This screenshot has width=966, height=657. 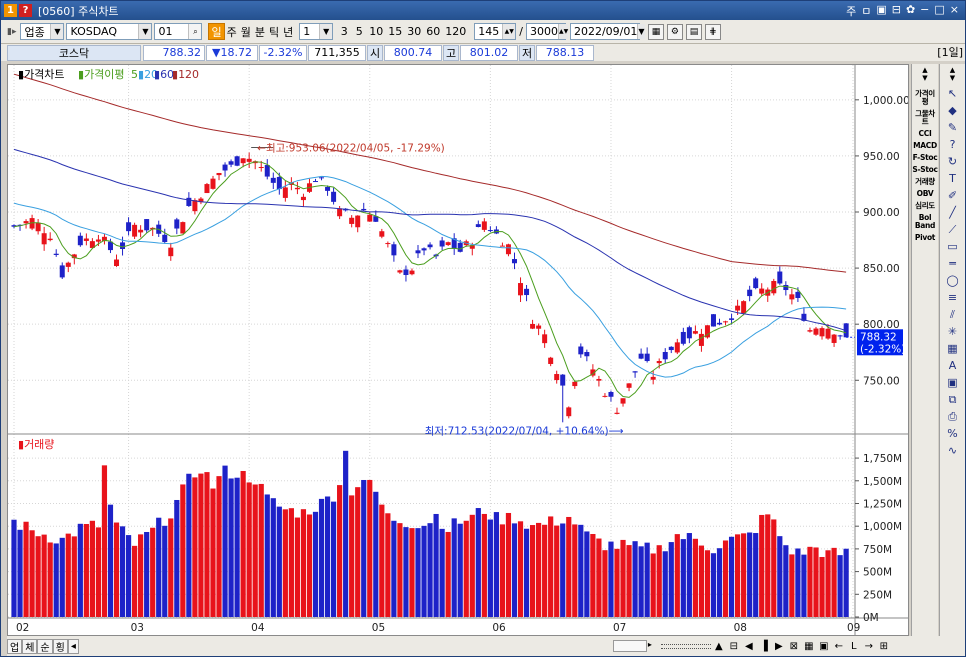 I want to click on back-icon: ←, so click(x=839, y=646).